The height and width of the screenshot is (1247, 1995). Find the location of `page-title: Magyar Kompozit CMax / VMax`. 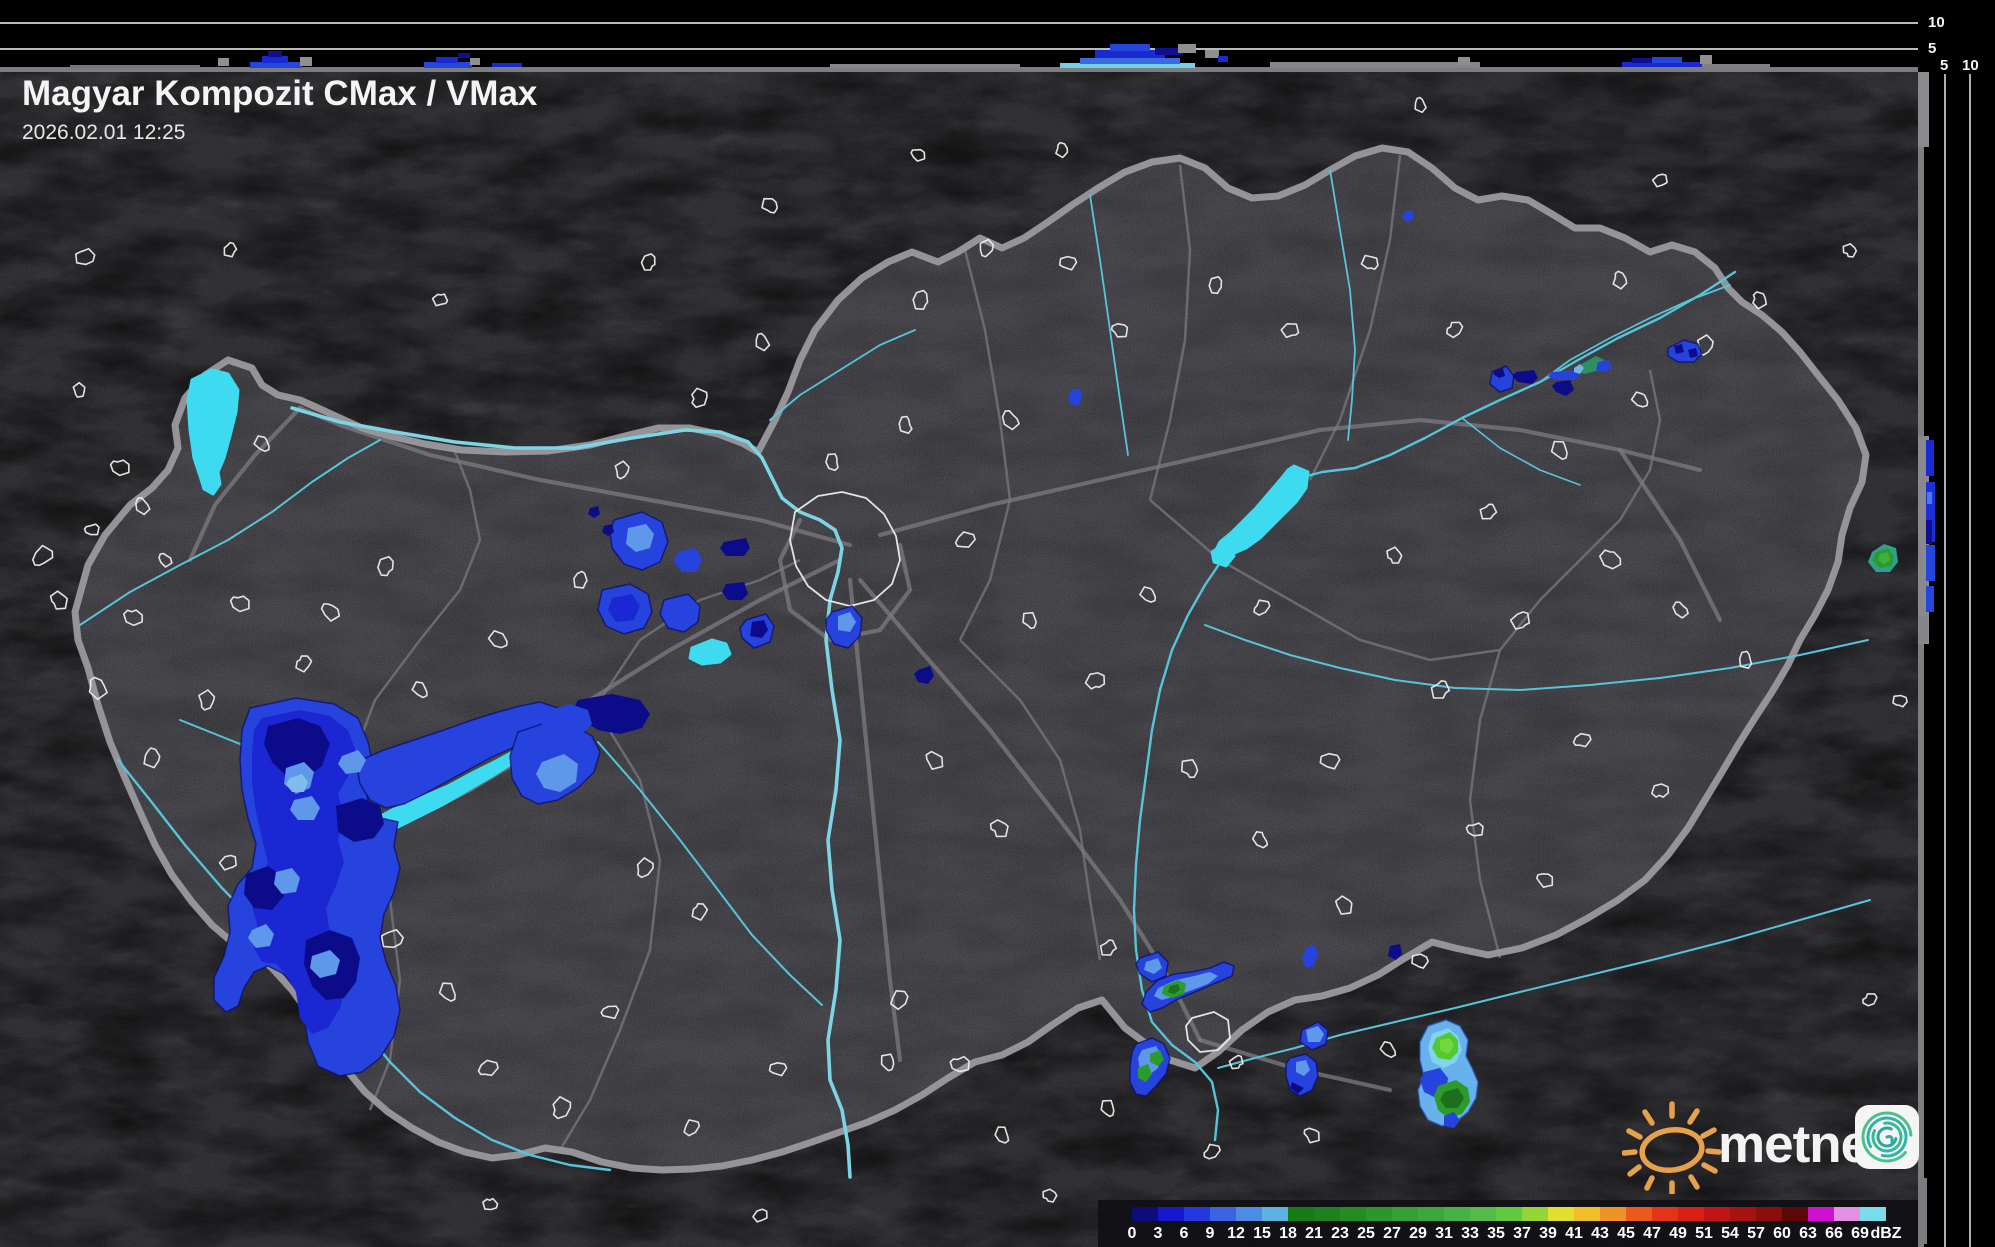

page-title: Magyar Kompozit CMax / VMax is located at coordinates (280, 93).